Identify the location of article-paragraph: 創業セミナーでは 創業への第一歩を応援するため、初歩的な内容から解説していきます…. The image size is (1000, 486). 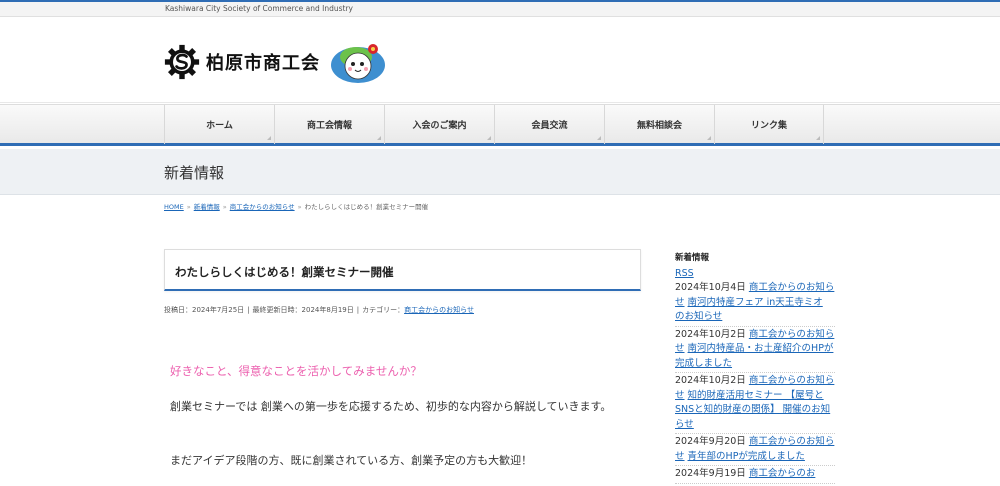
(391, 406).